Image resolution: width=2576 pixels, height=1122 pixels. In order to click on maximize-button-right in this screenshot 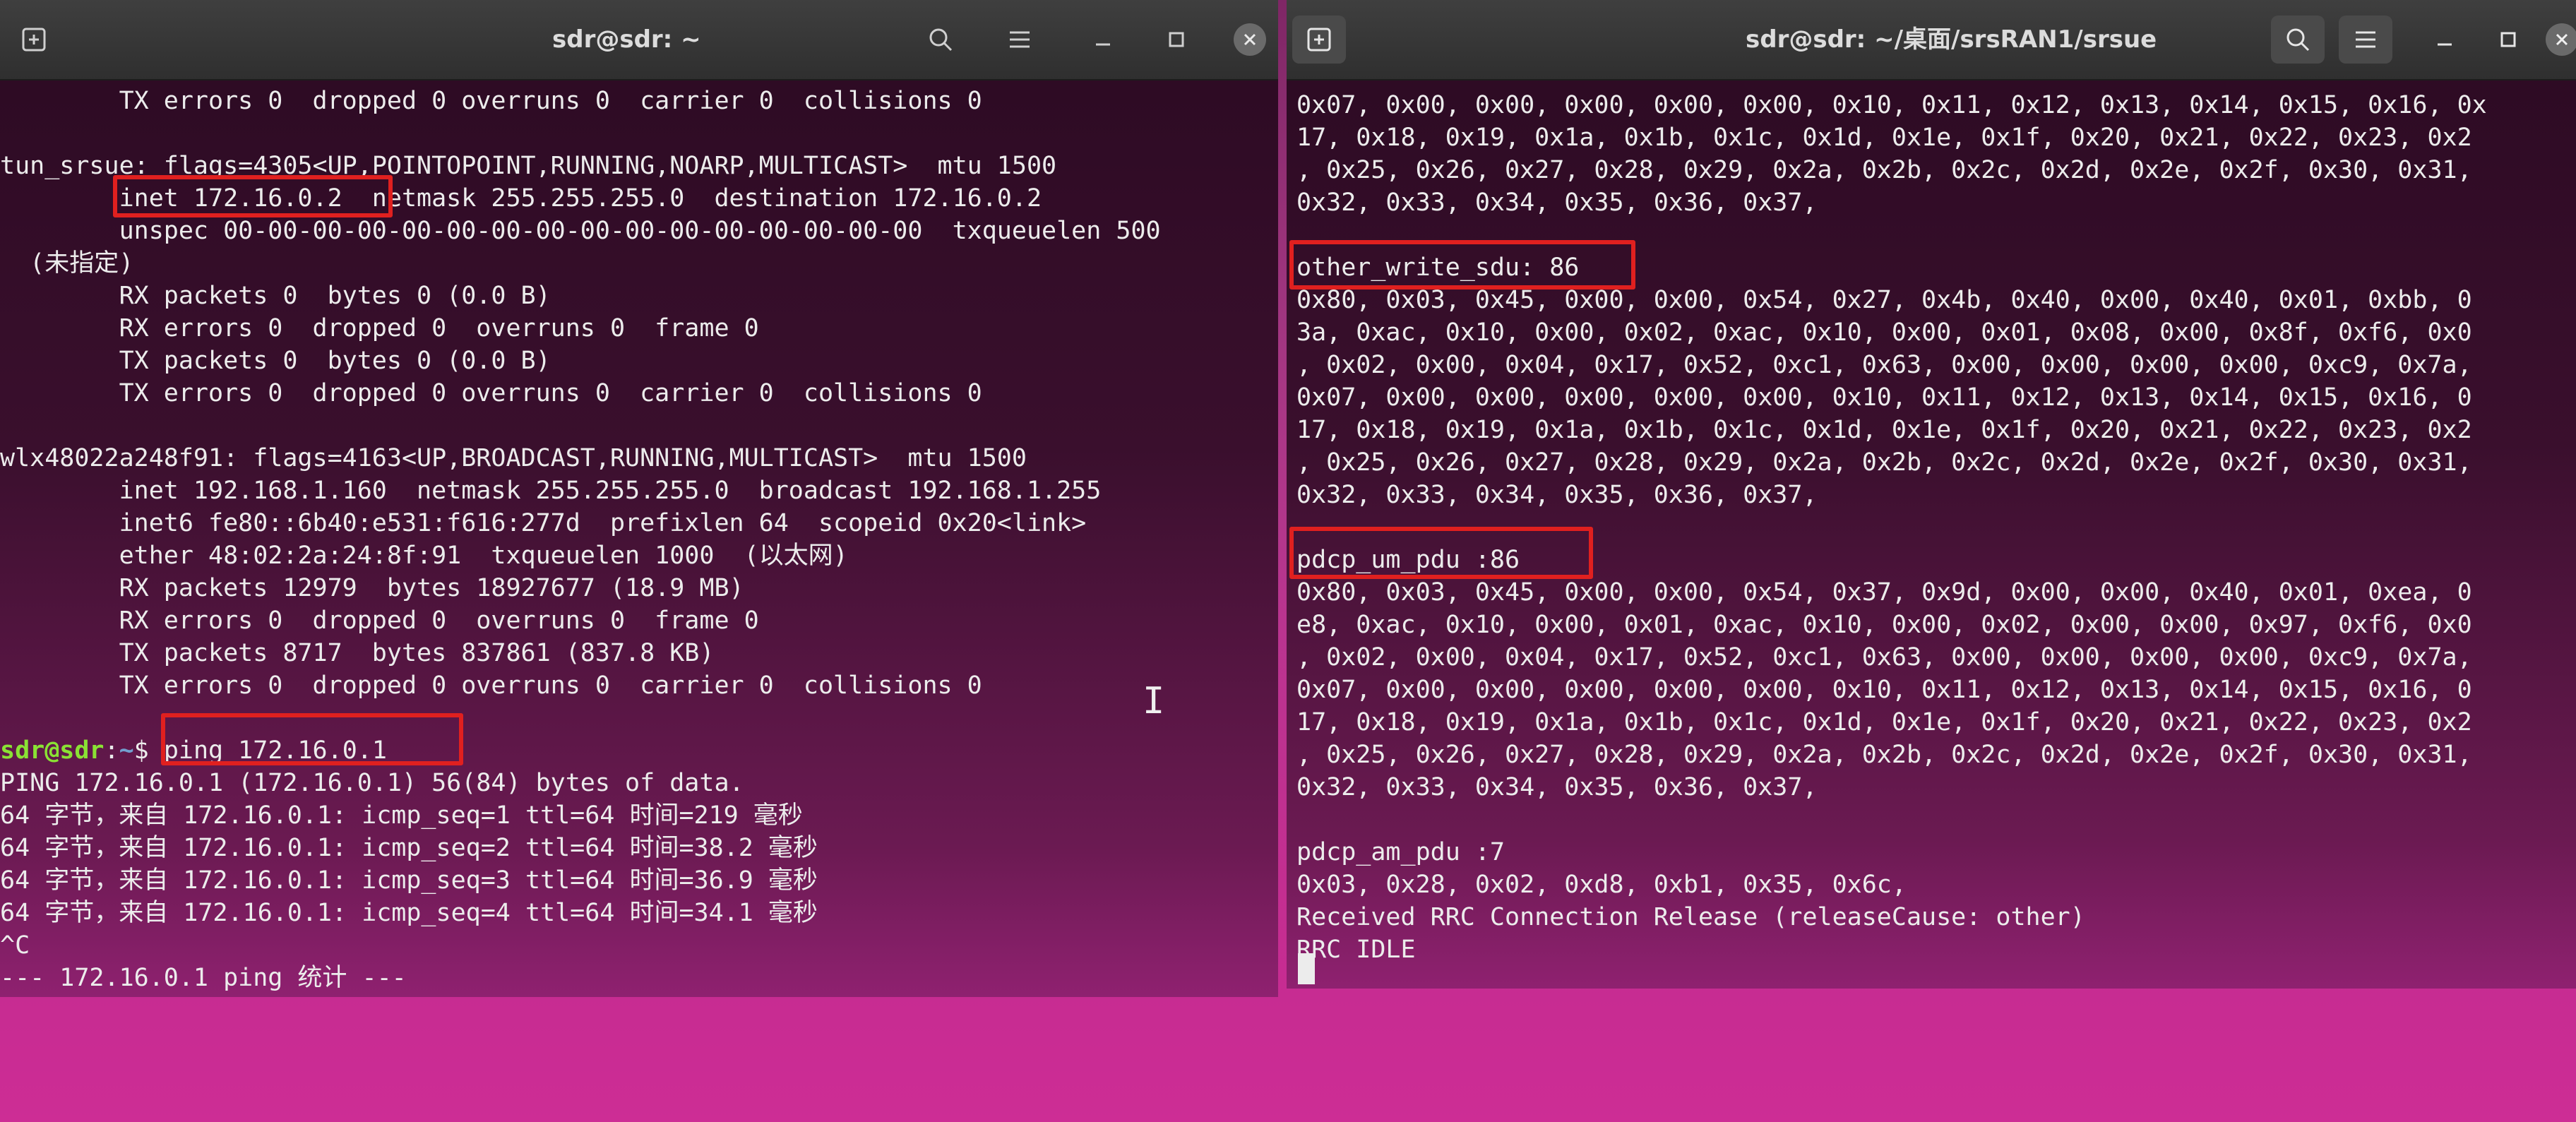, I will do `click(2508, 40)`.